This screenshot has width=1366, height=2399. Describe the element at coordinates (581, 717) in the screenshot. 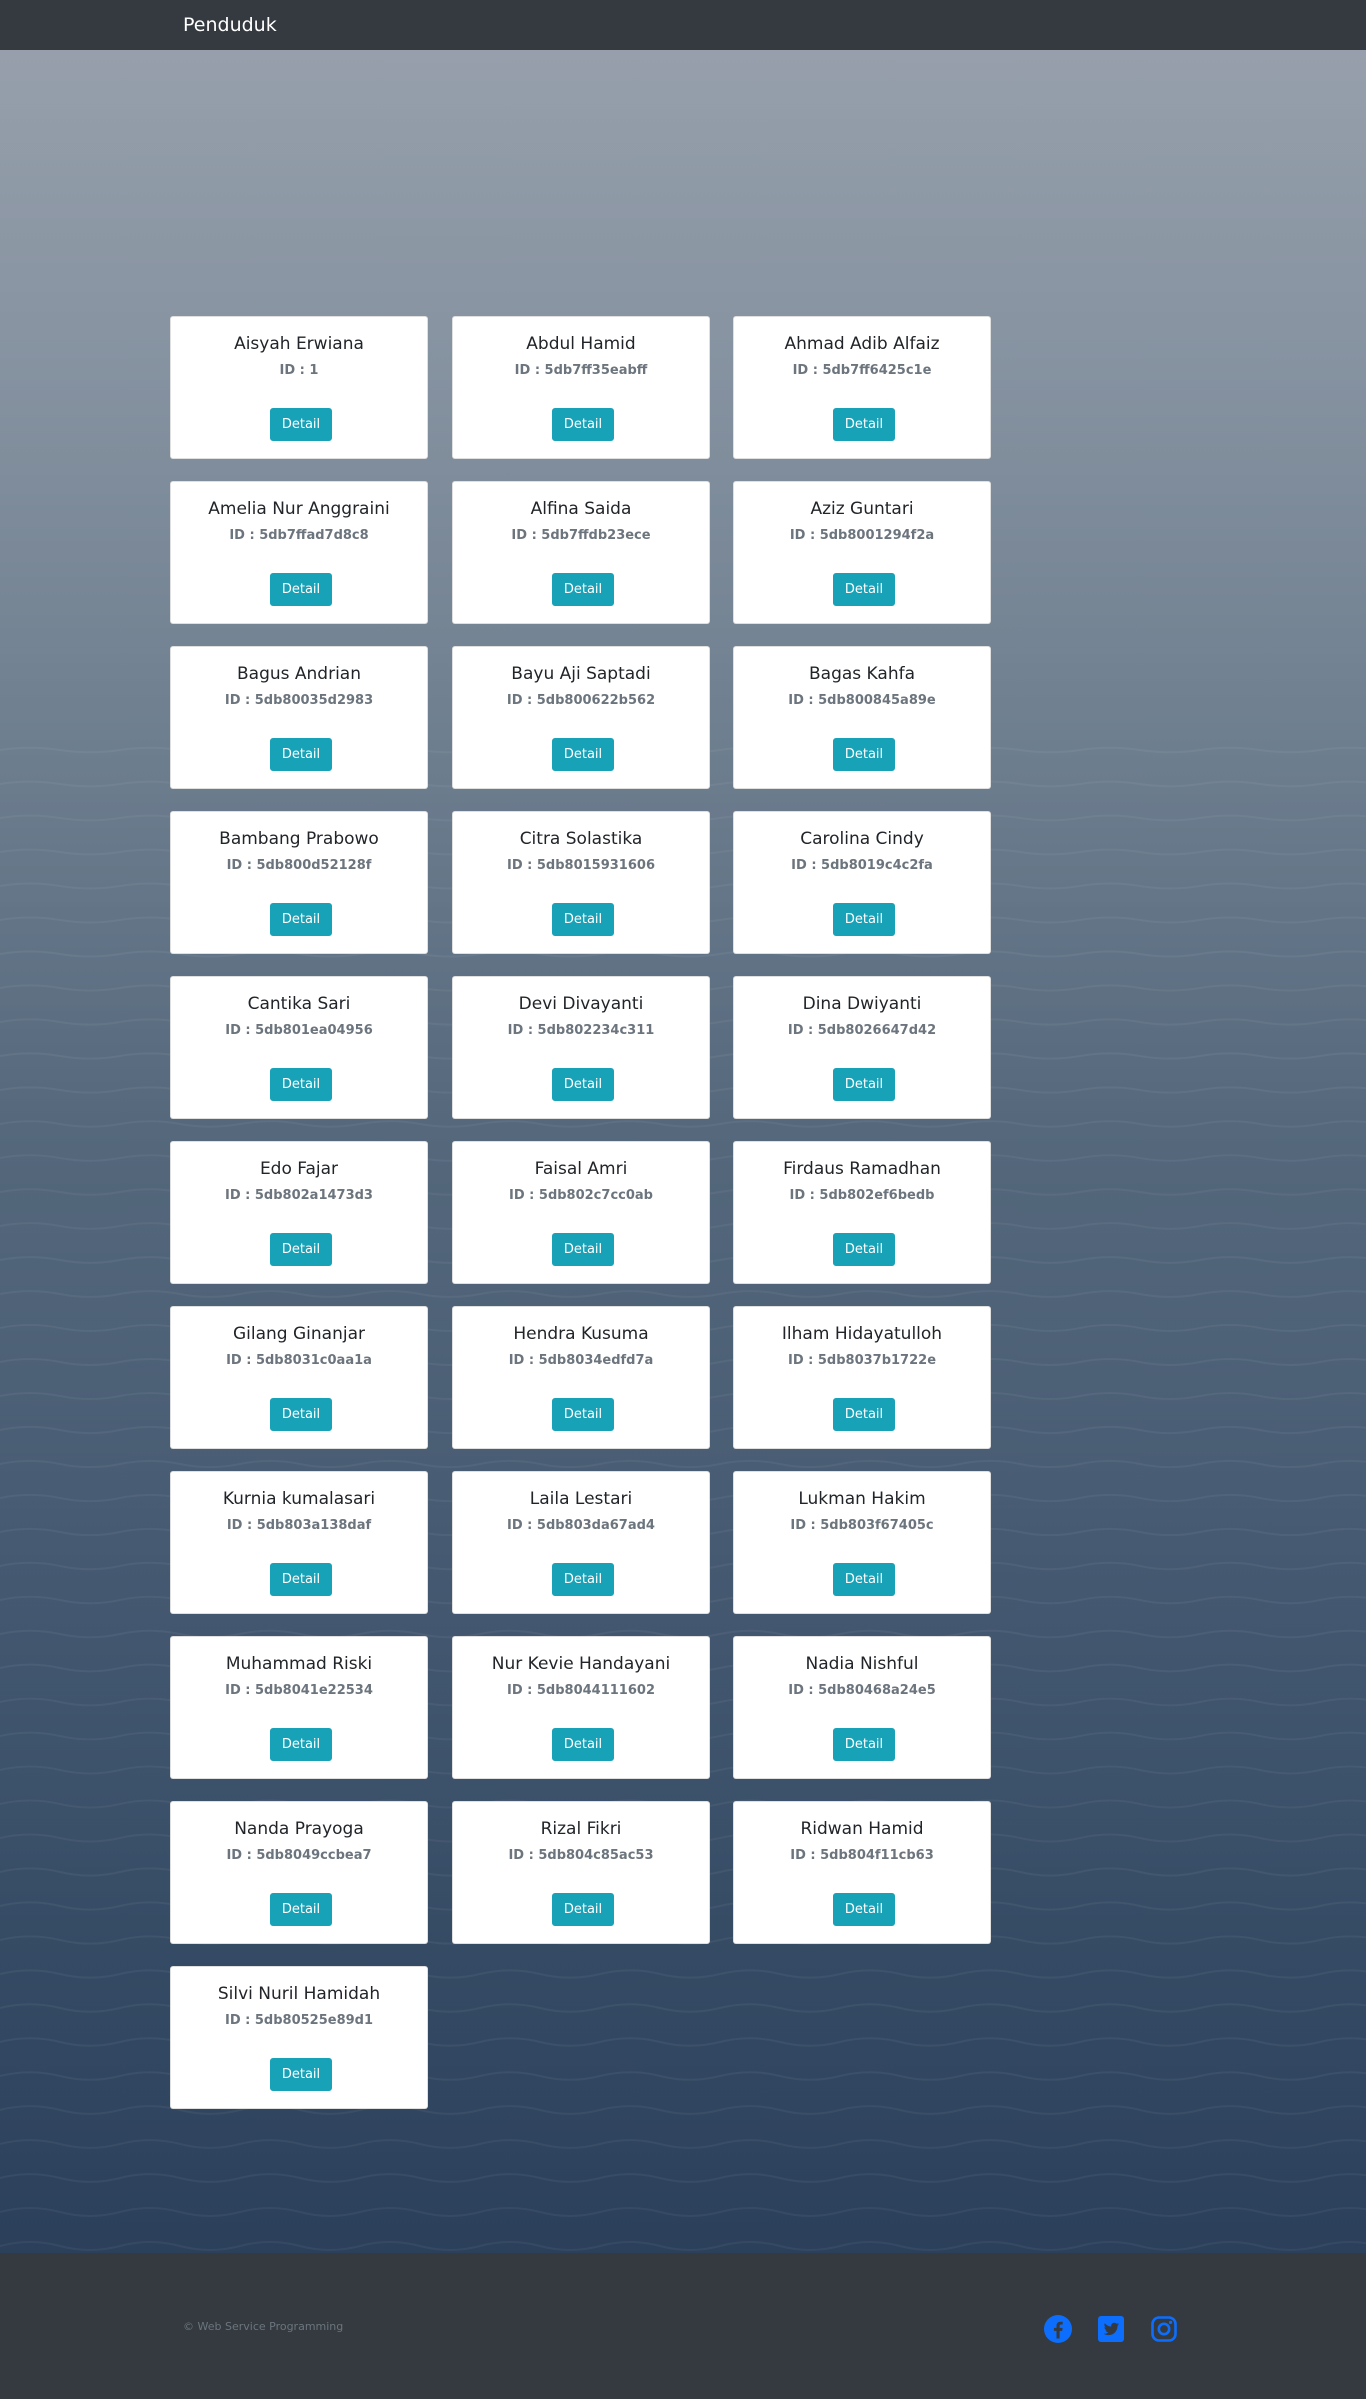

I see `resident-card: Bayu Aji Saptadi ID : 5db800622b562 Detail` at that location.